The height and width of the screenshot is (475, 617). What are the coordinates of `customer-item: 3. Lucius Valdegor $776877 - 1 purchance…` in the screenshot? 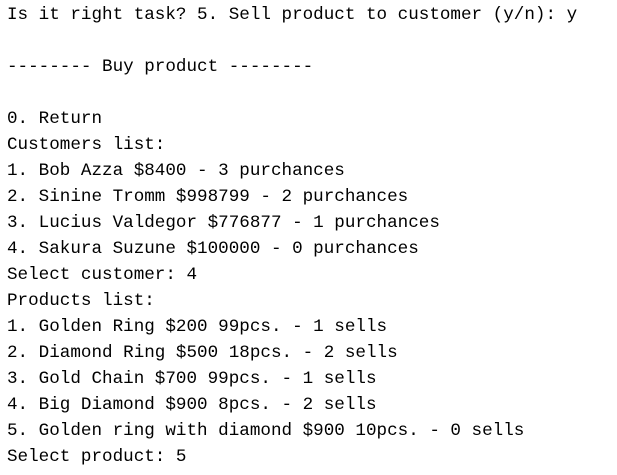 It's located at (223, 223).